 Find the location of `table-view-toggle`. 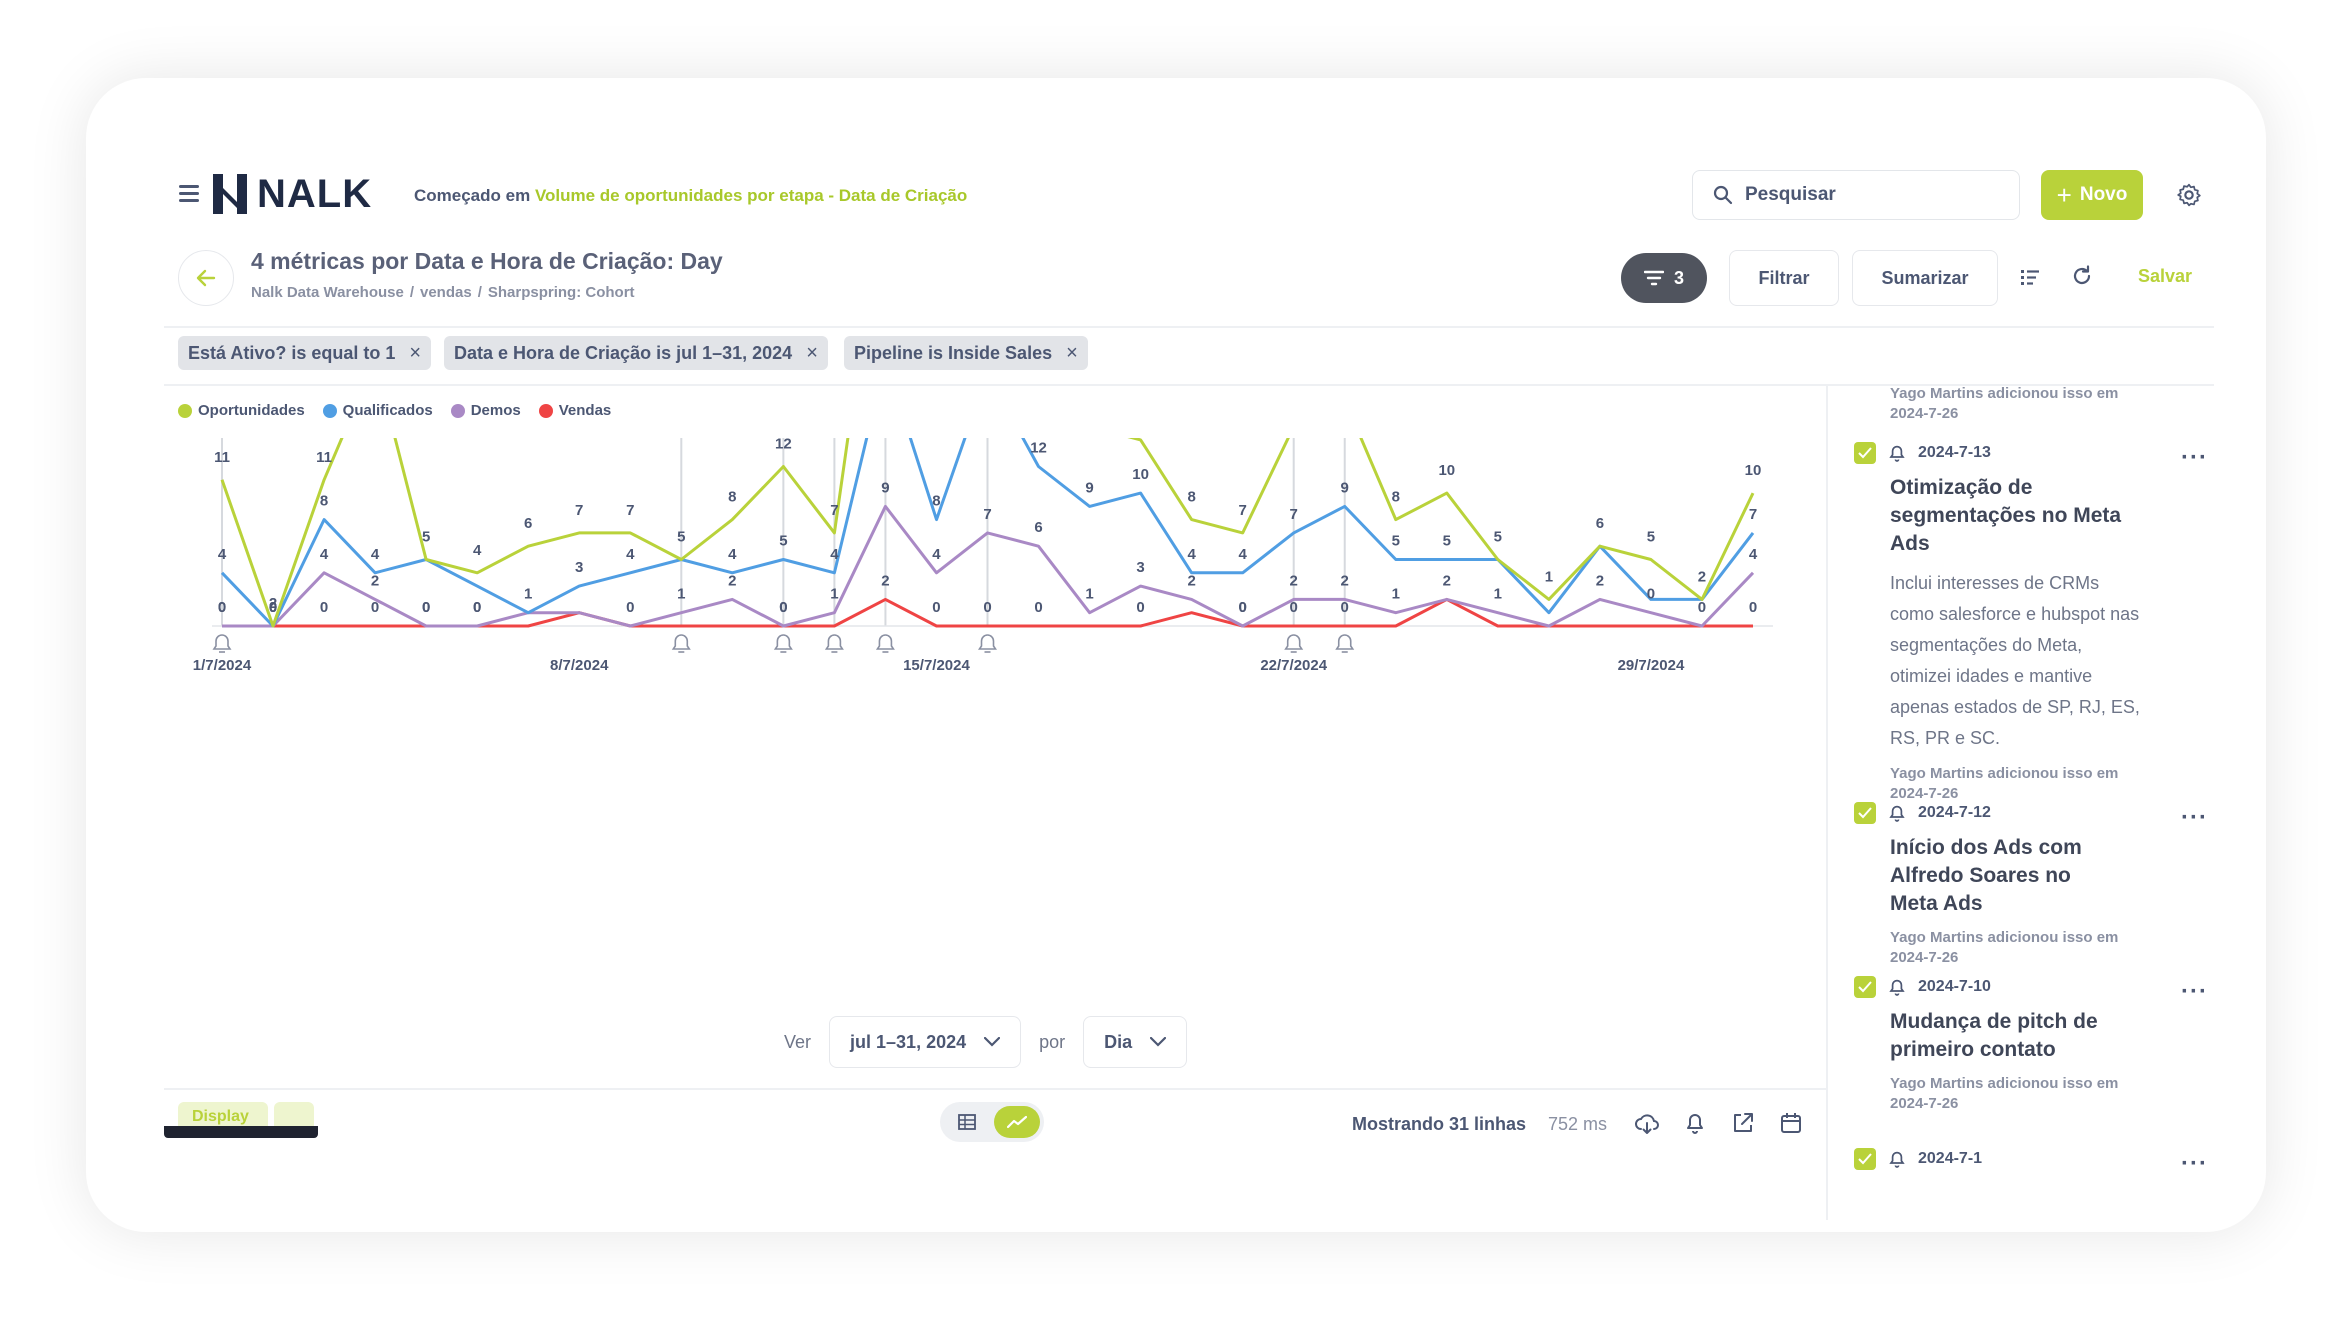

table-view-toggle is located at coordinates (967, 1122).